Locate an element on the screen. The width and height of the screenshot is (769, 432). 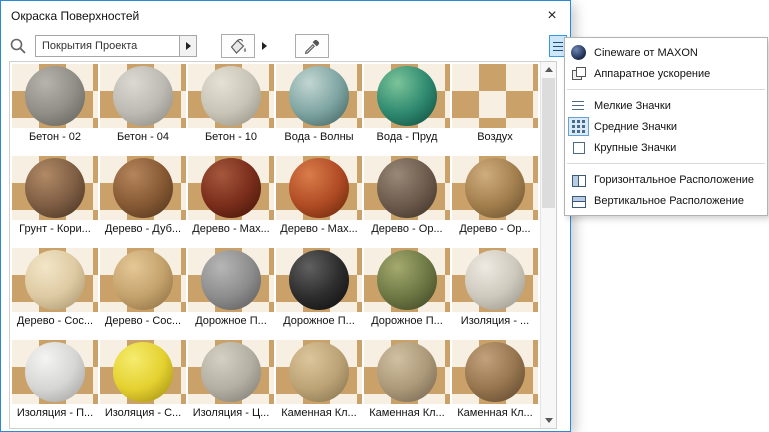
menu-item-horizontal-layout: Горизонтальное Расположение is located at coordinates (666, 179).